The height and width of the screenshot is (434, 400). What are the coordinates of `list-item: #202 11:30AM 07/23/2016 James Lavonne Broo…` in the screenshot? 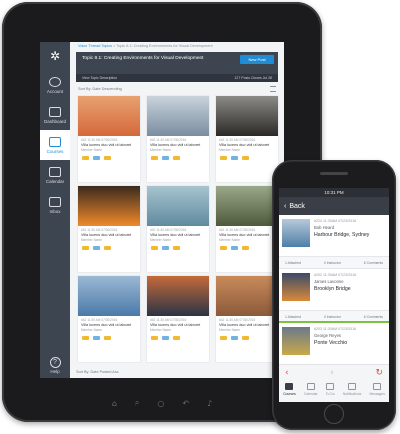 It's located at (334, 296).